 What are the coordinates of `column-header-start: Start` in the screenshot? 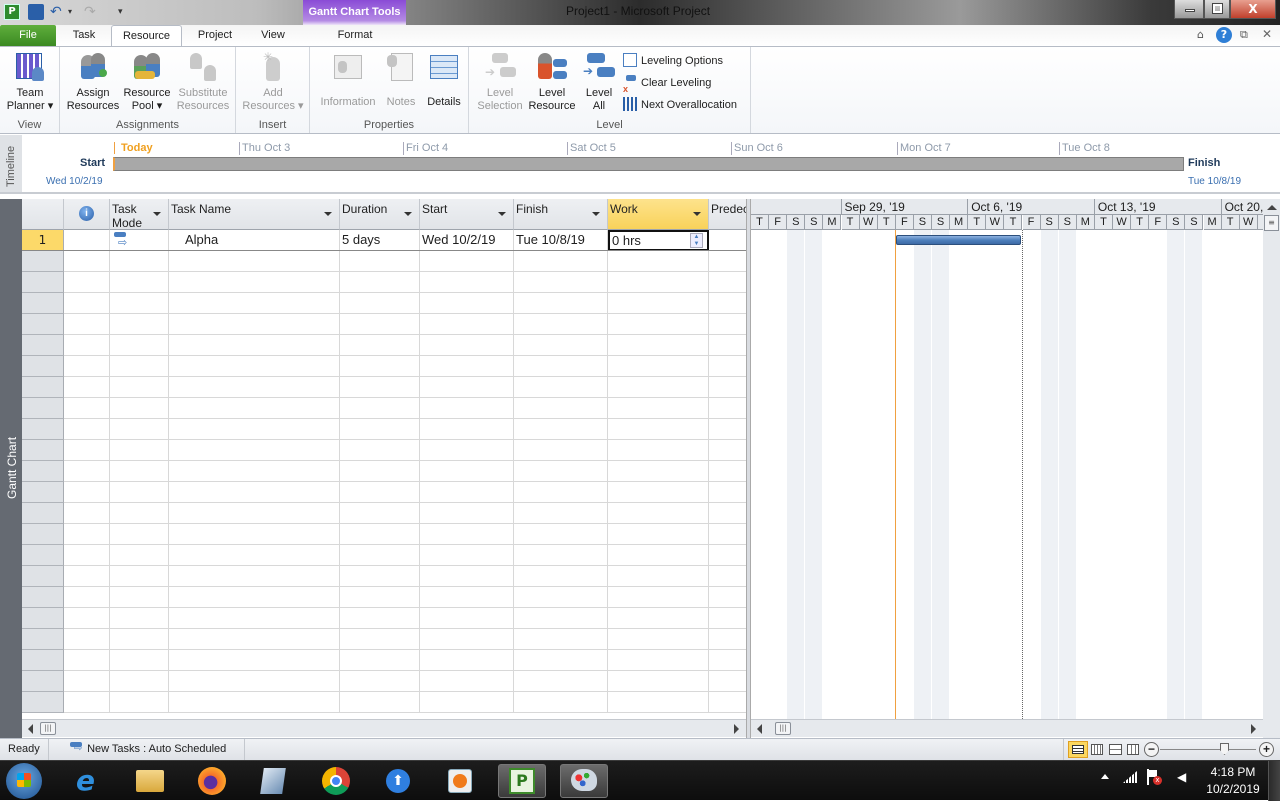 It's located at (467, 214).